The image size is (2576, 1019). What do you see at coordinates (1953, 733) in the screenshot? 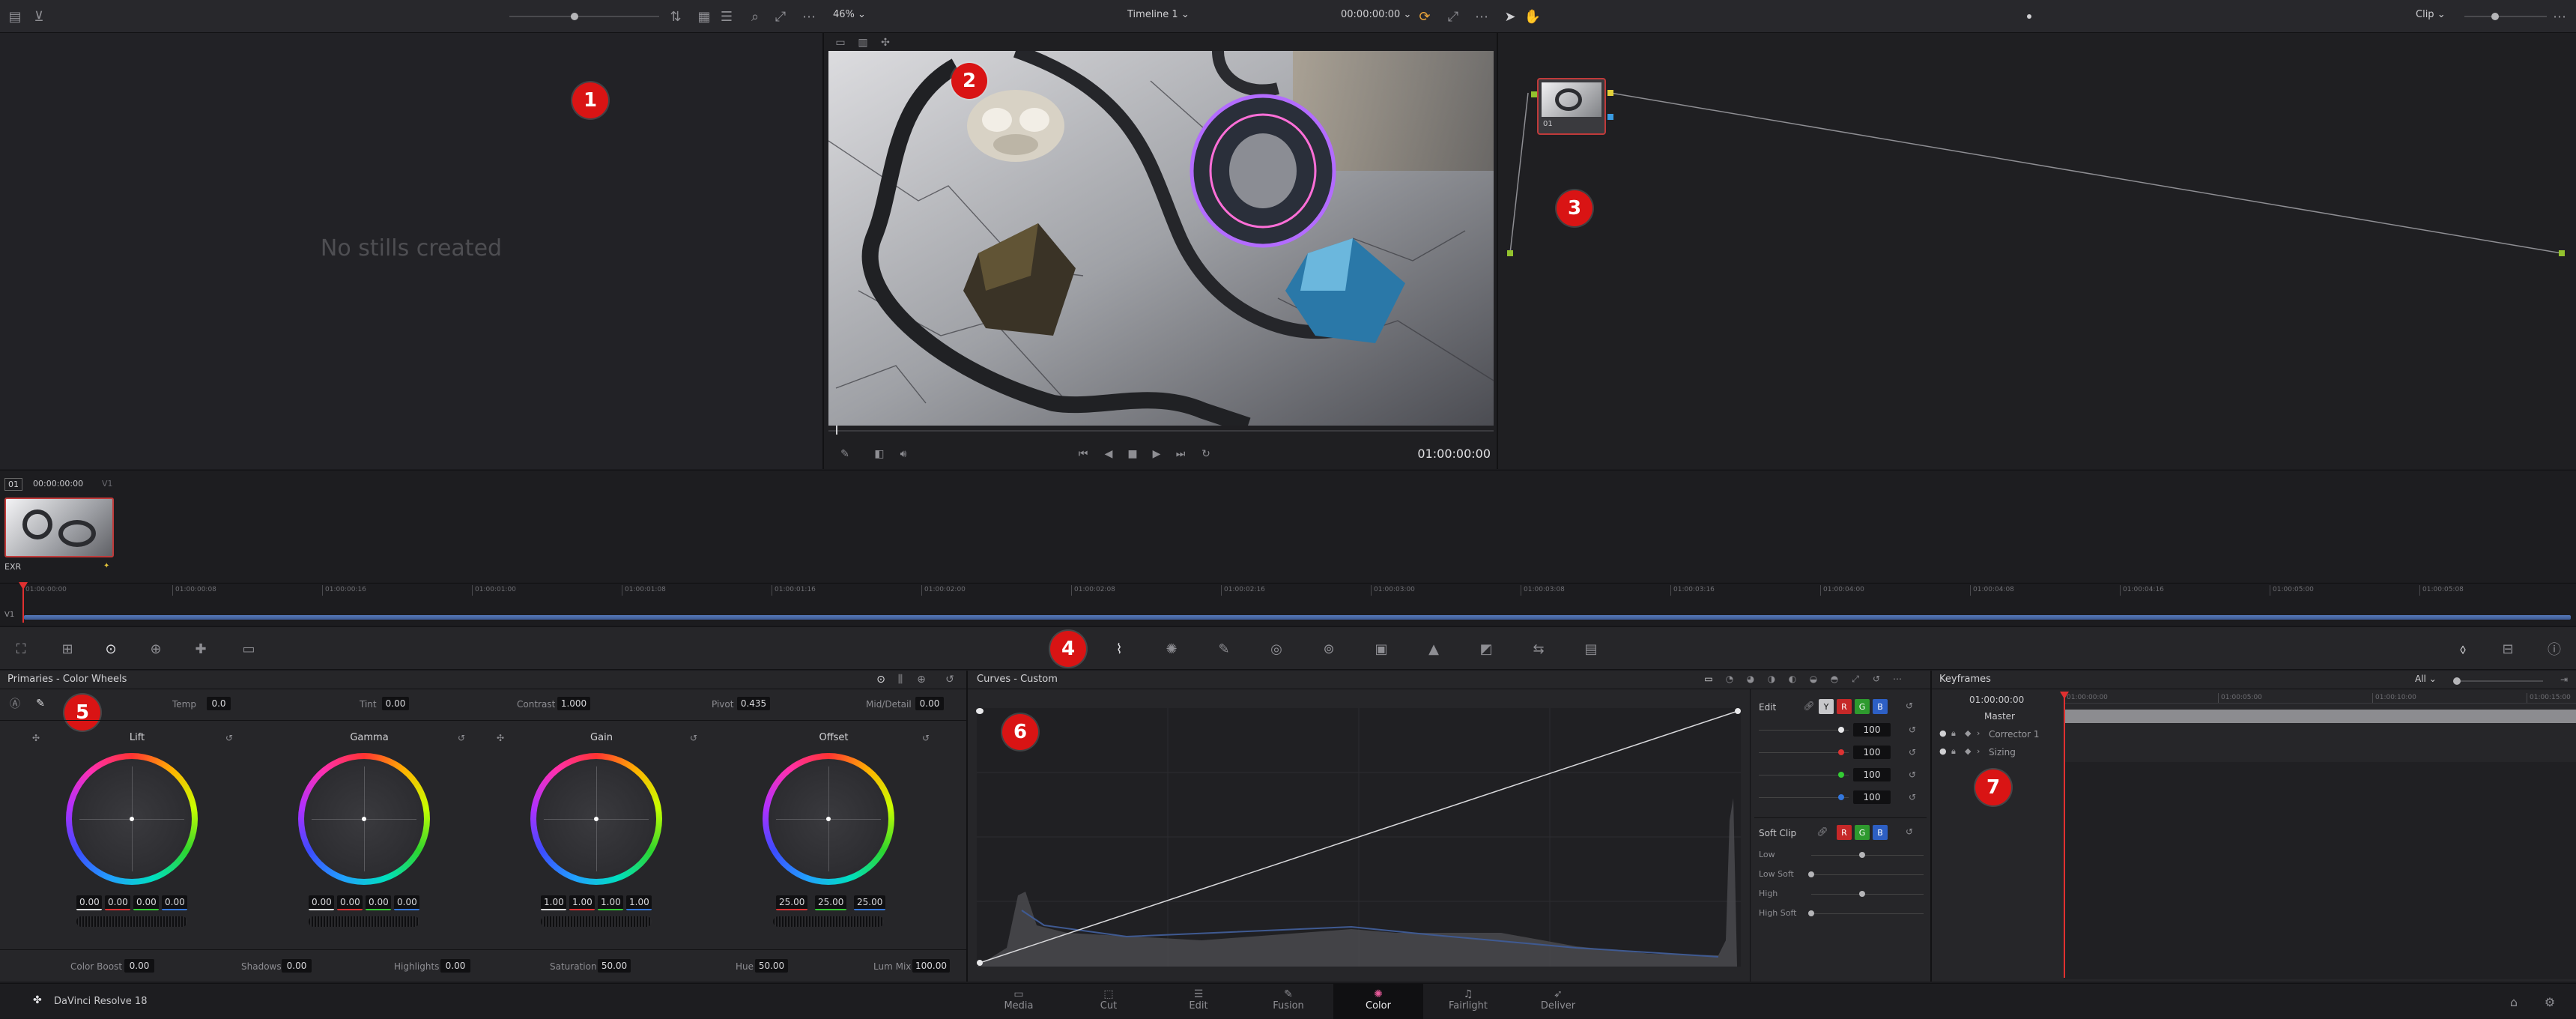
I see `corrector-1-lock-icon: 🔒︎` at bounding box center [1953, 733].